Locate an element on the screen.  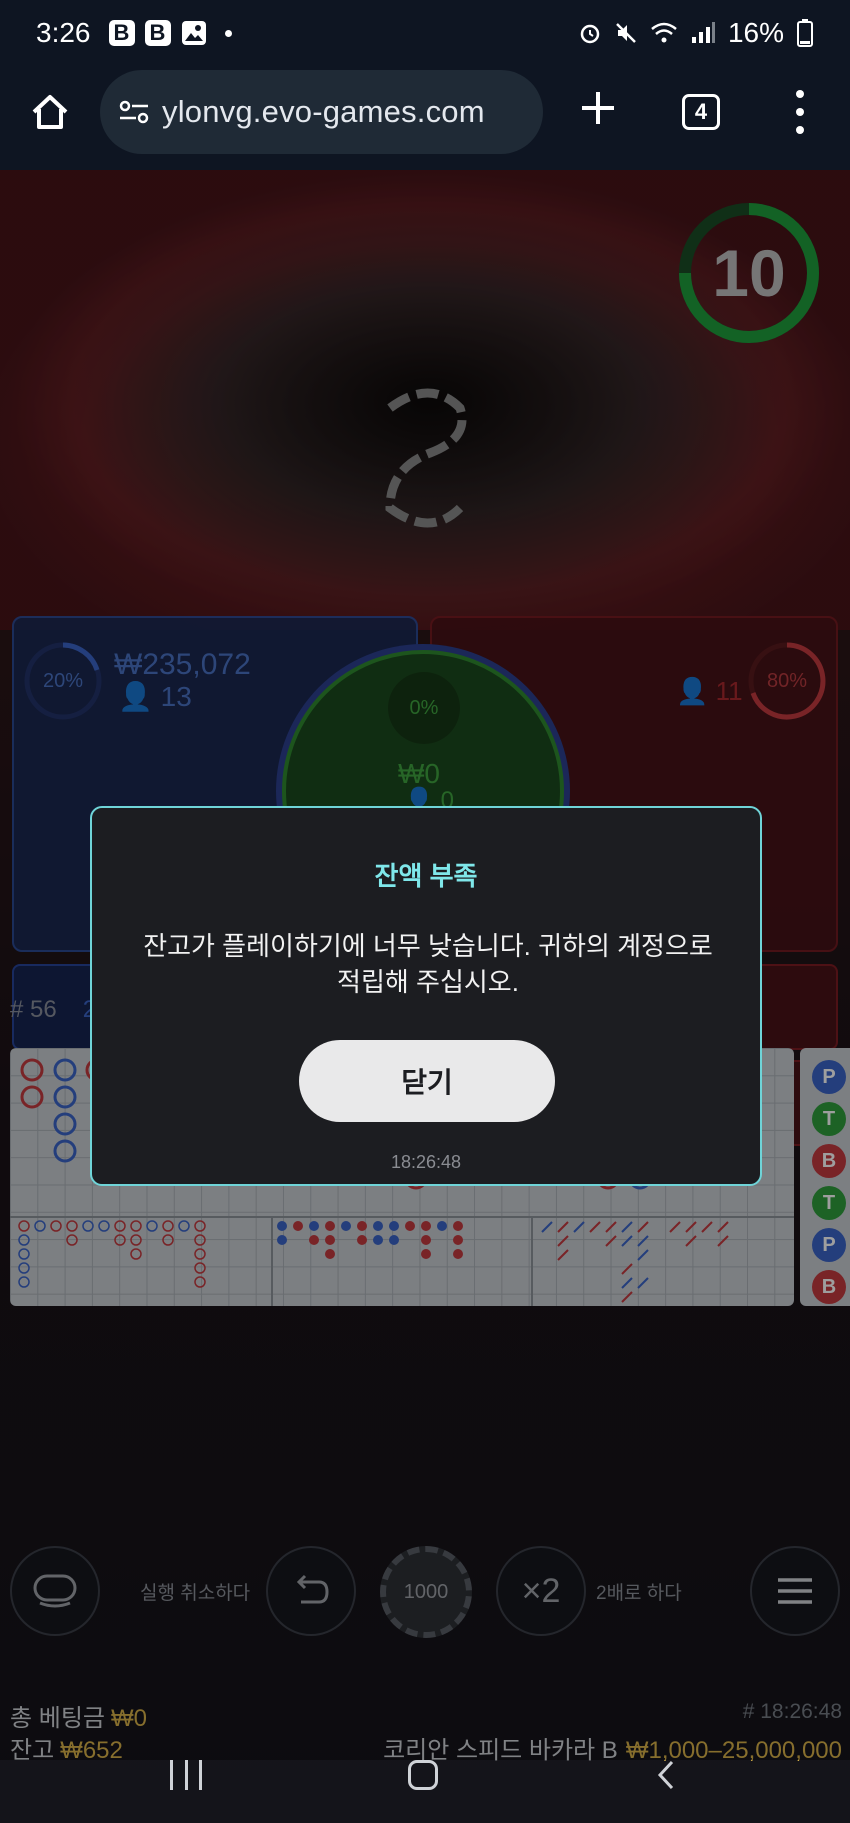
browser-toolbar: ylonvg.evo-games.com 4 is located at coordinates (425, 118).